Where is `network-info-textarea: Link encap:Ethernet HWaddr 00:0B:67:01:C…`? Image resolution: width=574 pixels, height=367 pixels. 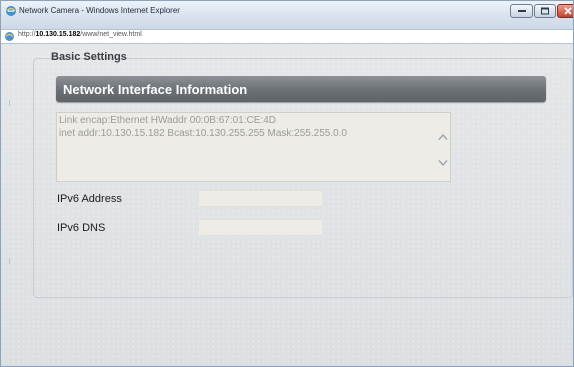
network-info-textarea: Link encap:Ethernet HWaddr 00:0B:67:01:C… is located at coordinates (253, 147).